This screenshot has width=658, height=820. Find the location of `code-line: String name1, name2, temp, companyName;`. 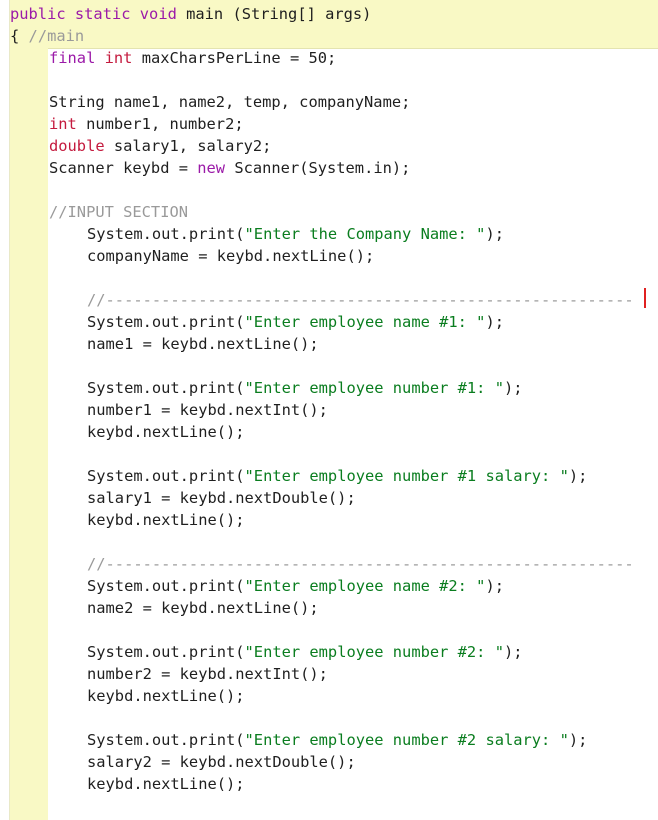

code-line: String name1, name2, temp, companyName; is located at coordinates (329, 102).